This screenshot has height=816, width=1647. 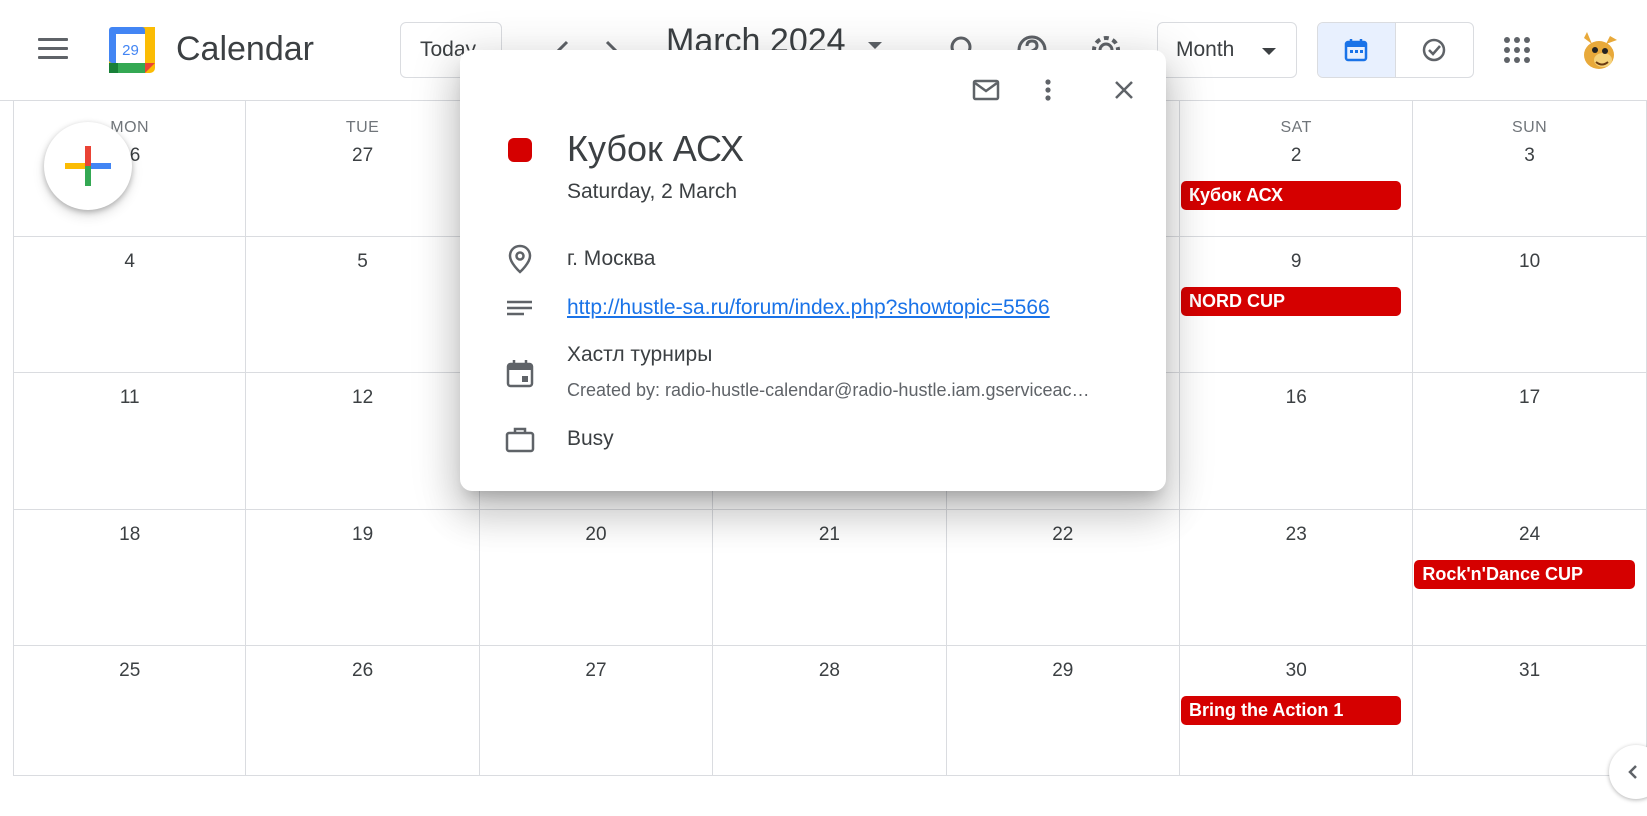 What do you see at coordinates (1296, 127) in the screenshot?
I see `weekday-label: SAT` at bounding box center [1296, 127].